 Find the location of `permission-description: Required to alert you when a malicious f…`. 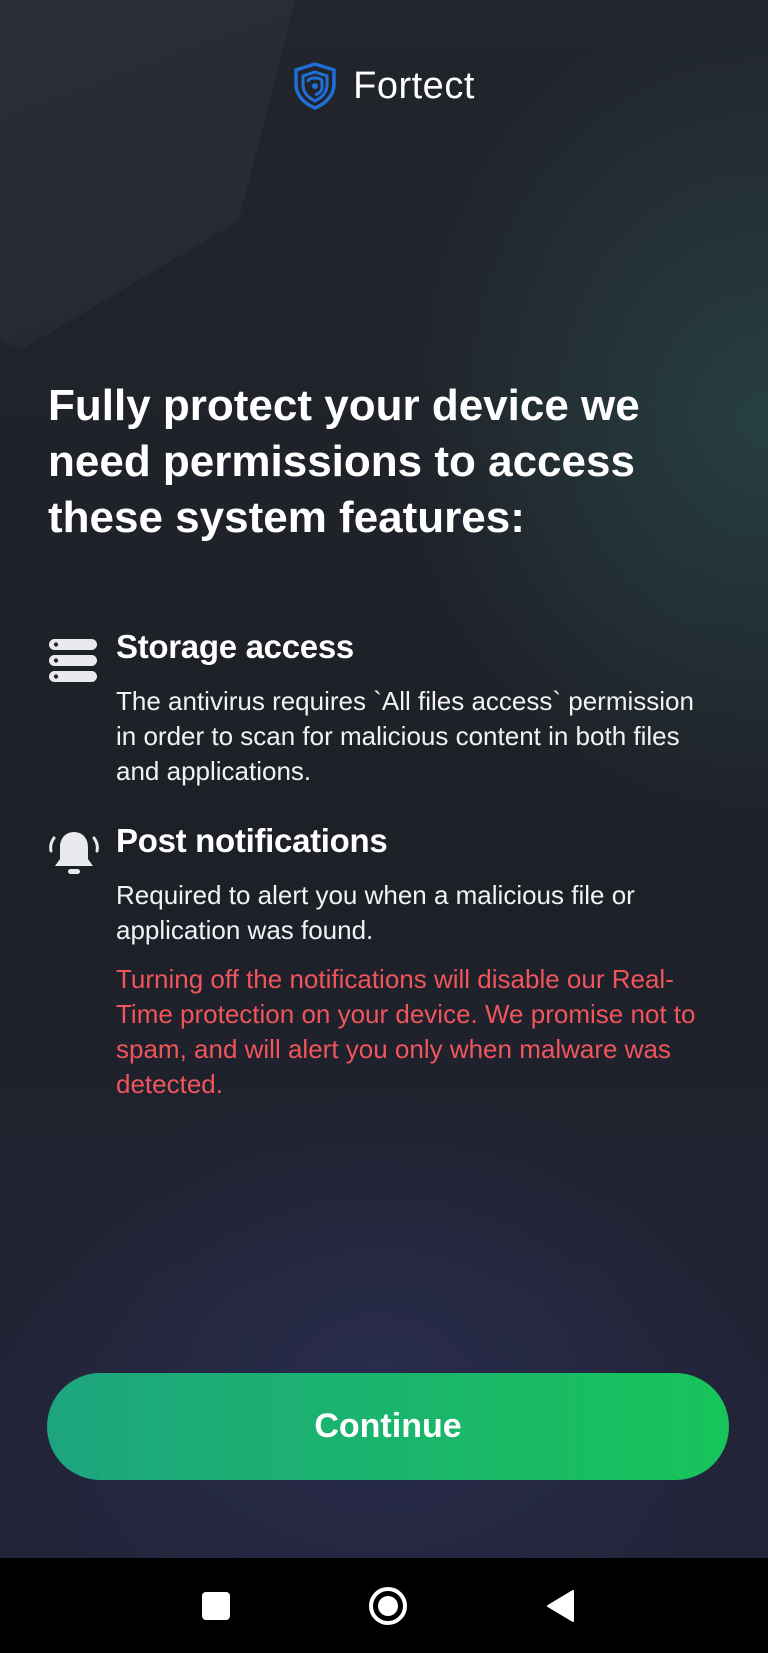

permission-description: Required to alert you when a malicious f… is located at coordinates (375, 912).